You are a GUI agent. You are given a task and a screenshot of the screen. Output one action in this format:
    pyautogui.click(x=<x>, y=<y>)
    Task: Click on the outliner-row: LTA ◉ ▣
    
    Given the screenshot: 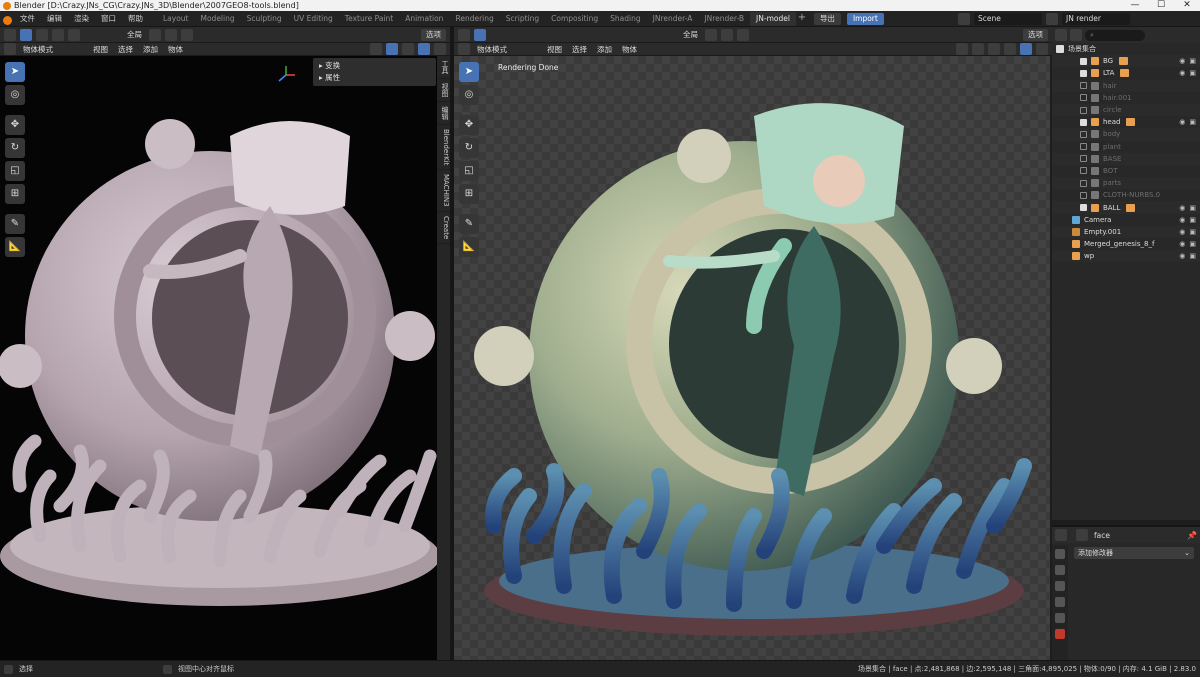 What is the action you would take?
    pyautogui.click(x=1126, y=73)
    